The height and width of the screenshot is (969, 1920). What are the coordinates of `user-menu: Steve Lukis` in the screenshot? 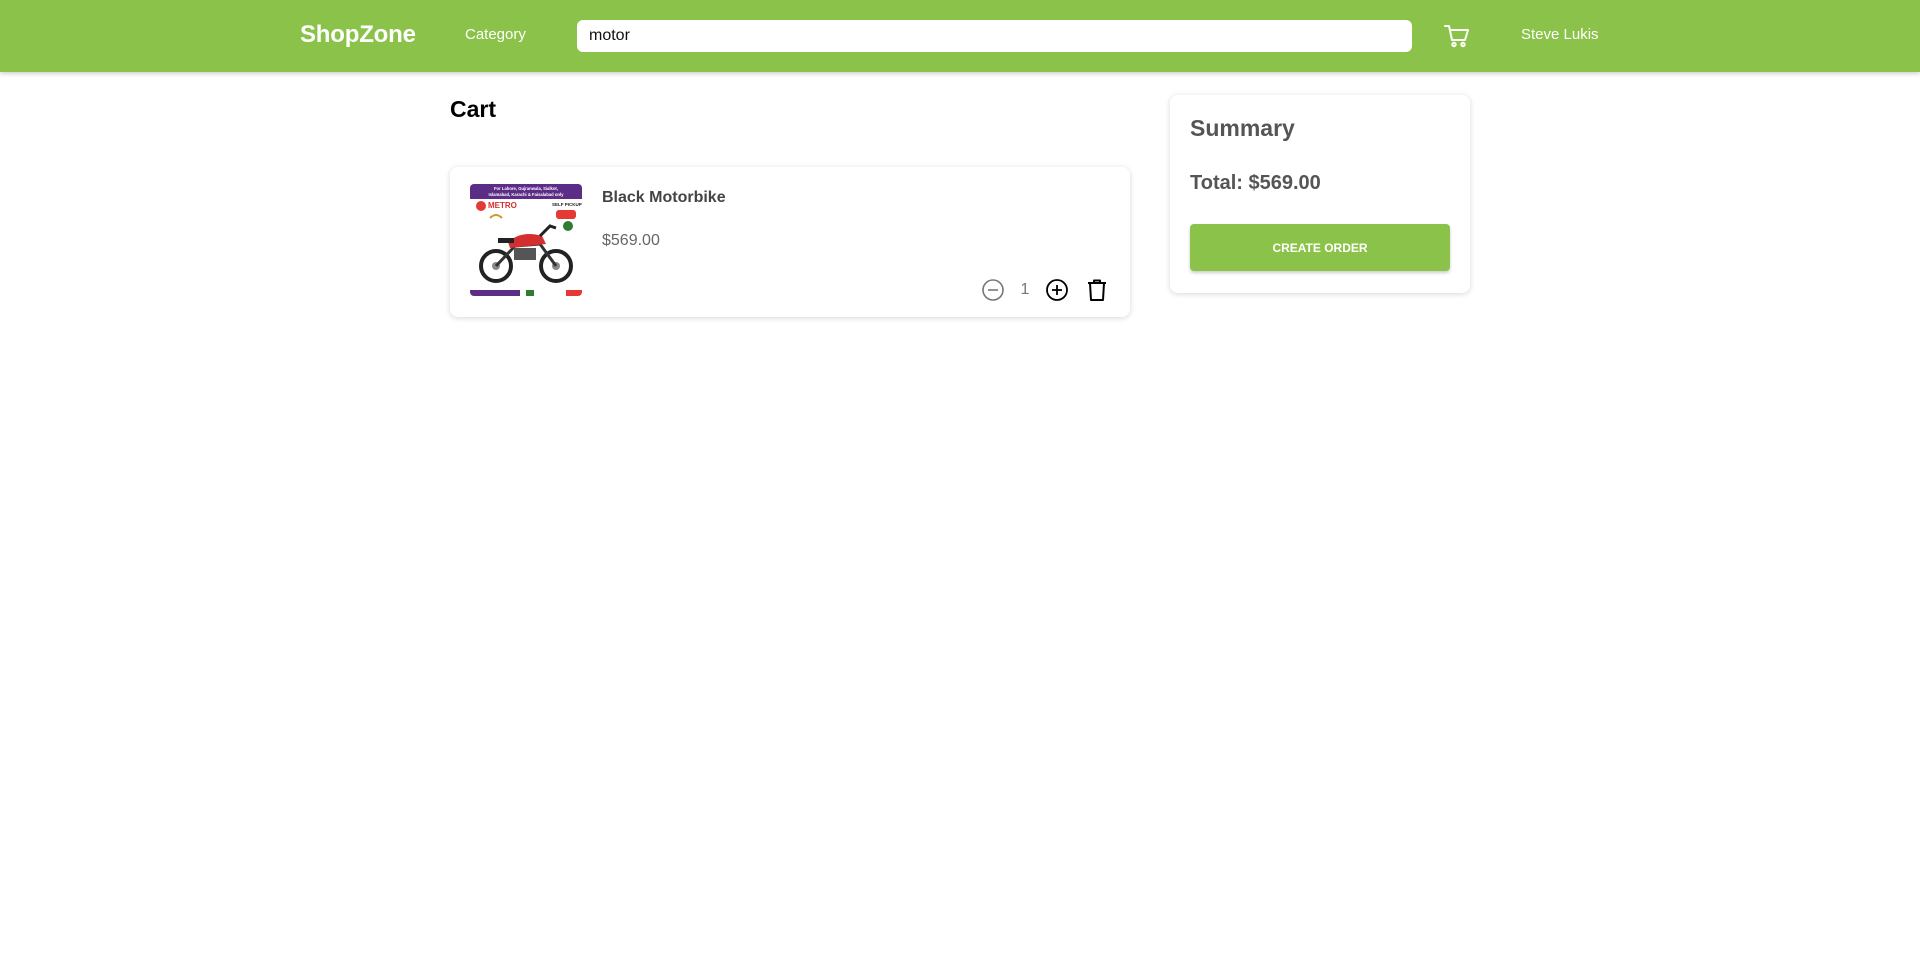 It's located at (1560, 34).